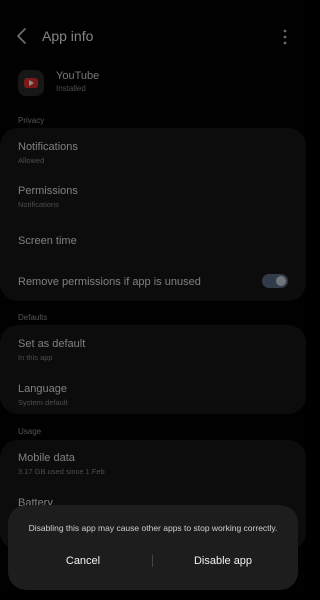 This screenshot has width=320, height=600. What do you see at coordinates (153, 595) in the screenshot?
I see `system-nav-bar` at bounding box center [153, 595].